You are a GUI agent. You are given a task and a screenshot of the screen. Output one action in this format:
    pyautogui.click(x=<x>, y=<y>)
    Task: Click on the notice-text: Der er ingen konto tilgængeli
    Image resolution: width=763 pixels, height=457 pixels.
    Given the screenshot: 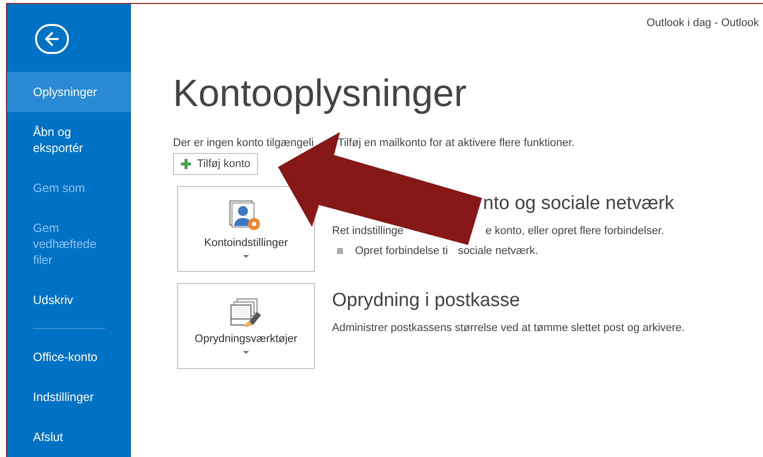 What is the action you would take?
    pyautogui.click(x=243, y=143)
    